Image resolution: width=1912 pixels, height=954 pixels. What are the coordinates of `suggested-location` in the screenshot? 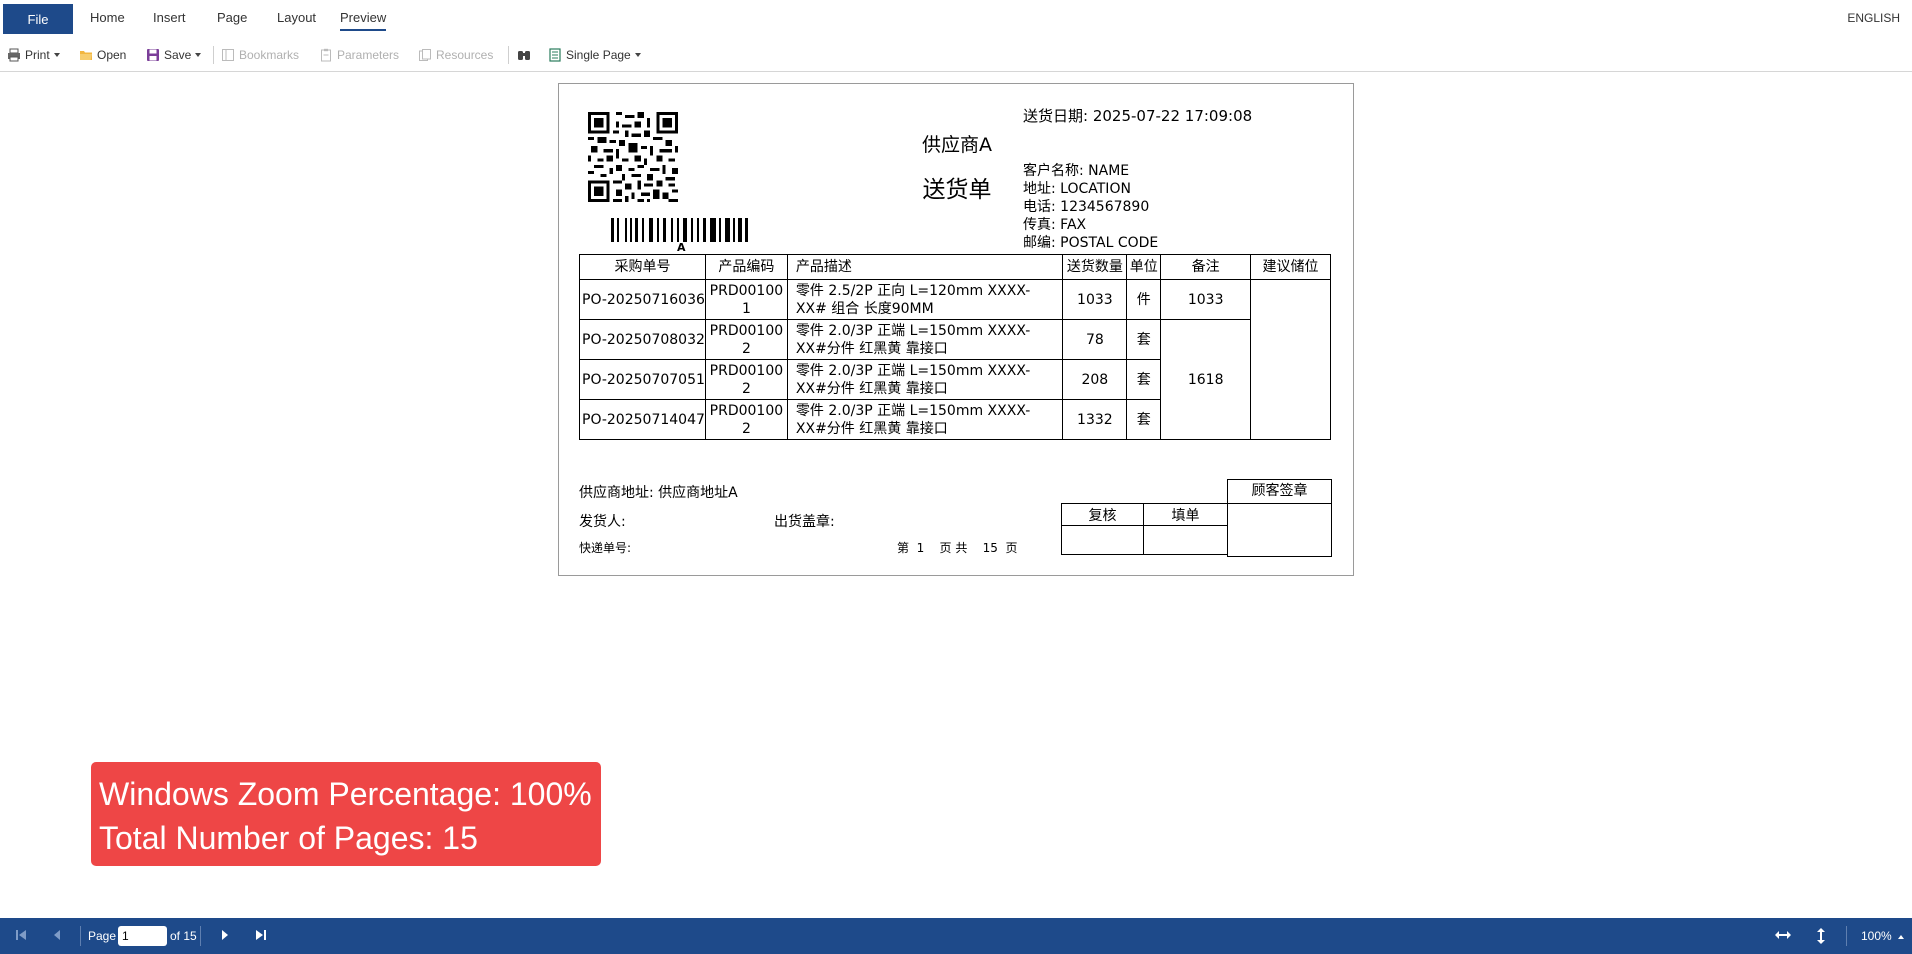 It's located at (1290, 359).